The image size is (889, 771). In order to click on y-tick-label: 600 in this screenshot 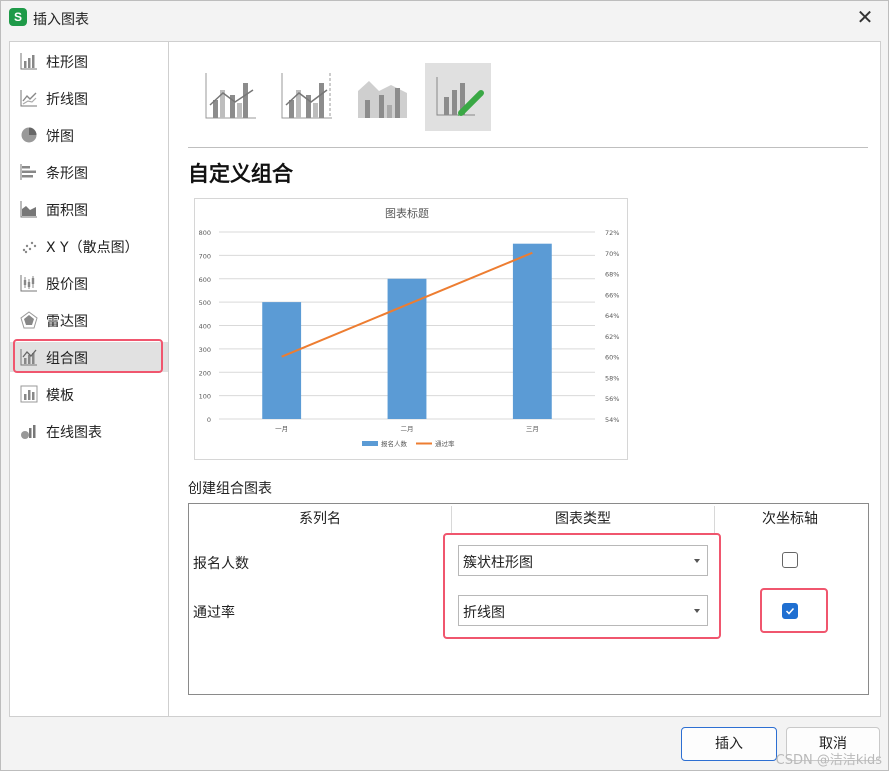, I will do `click(205, 280)`.